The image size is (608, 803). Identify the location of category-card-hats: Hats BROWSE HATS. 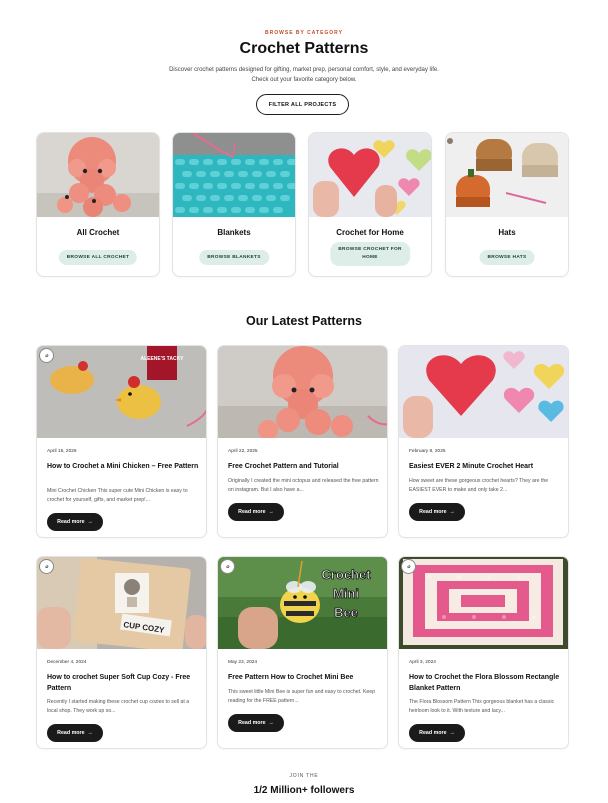
(507, 204).